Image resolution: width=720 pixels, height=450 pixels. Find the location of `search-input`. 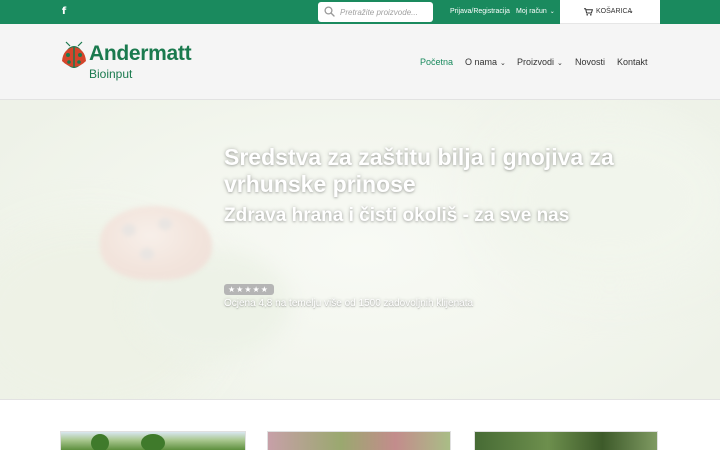

search-input is located at coordinates (385, 12).